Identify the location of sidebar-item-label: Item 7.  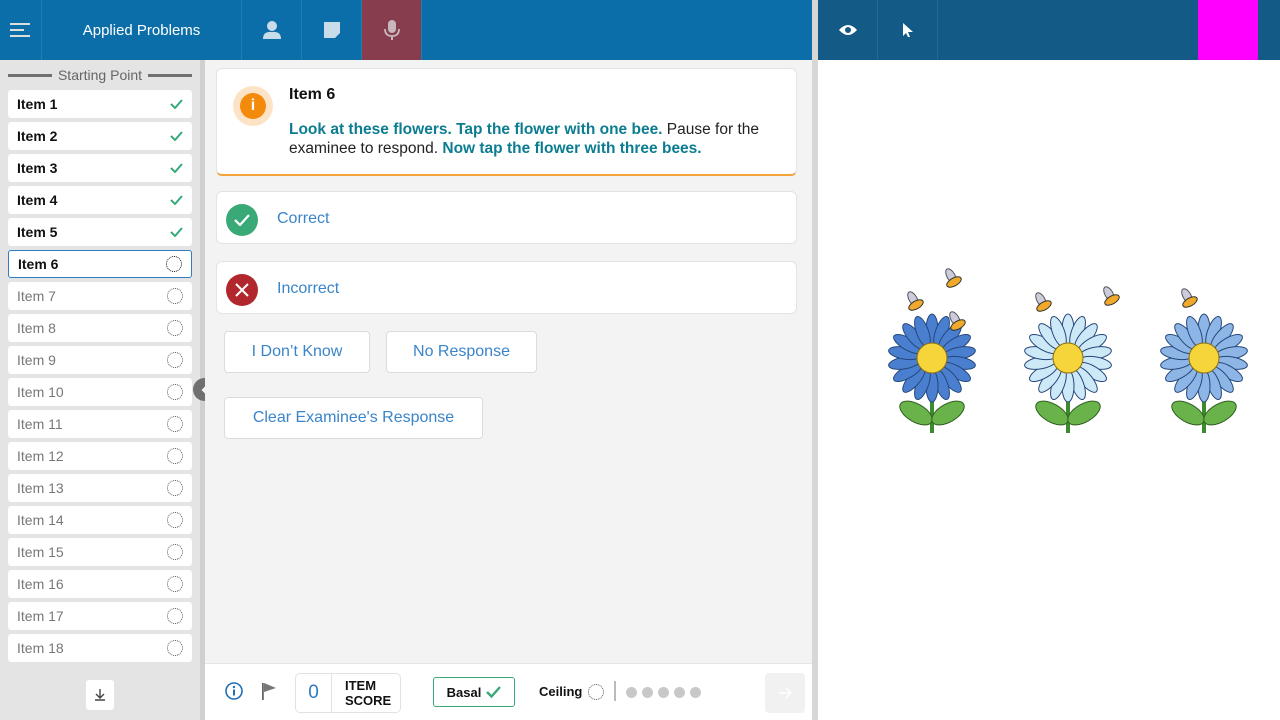
(36, 296).